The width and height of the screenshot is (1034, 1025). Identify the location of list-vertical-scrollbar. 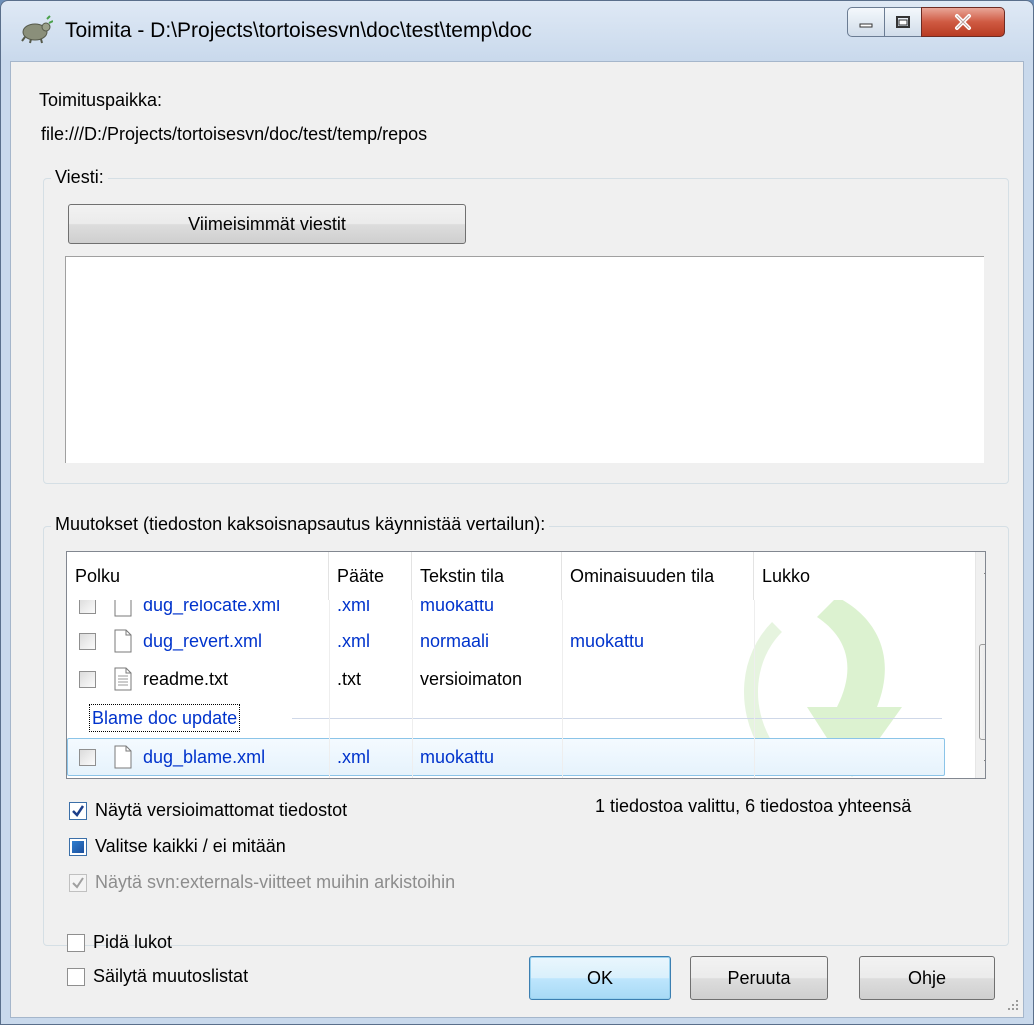
(980, 665).